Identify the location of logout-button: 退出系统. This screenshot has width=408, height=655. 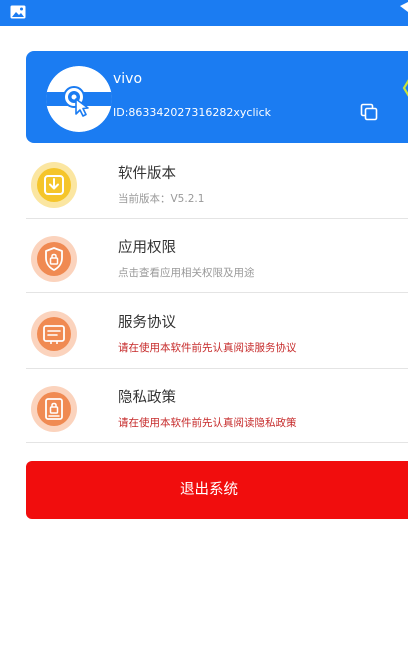
(217, 490).